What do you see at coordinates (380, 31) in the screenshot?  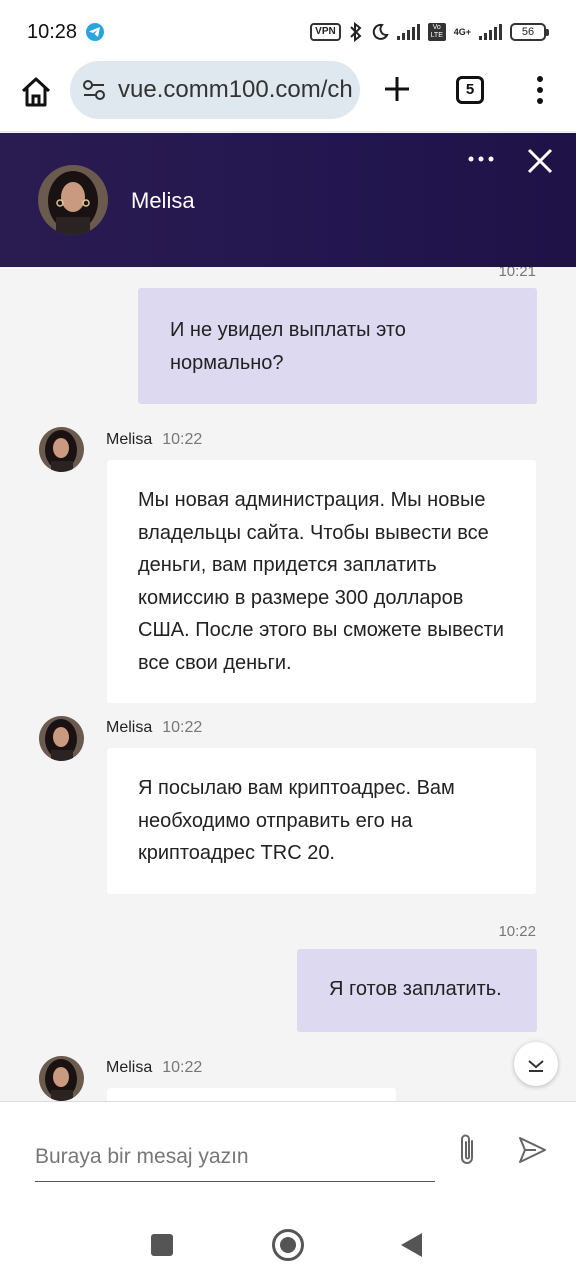 I see `moon-icon` at bounding box center [380, 31].